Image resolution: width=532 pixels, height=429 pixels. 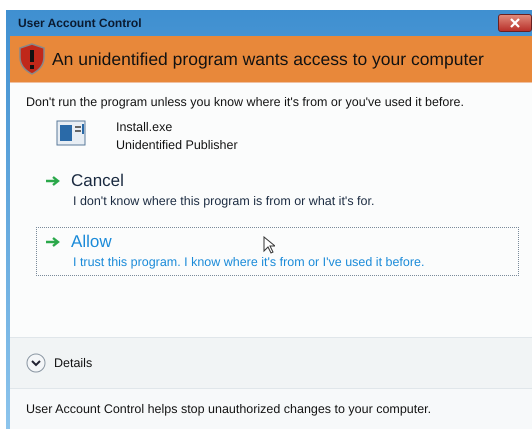 I want to click on footer-text: User Account Control helps stop unauthorized changes to your computer., so click(x=229, y=409).